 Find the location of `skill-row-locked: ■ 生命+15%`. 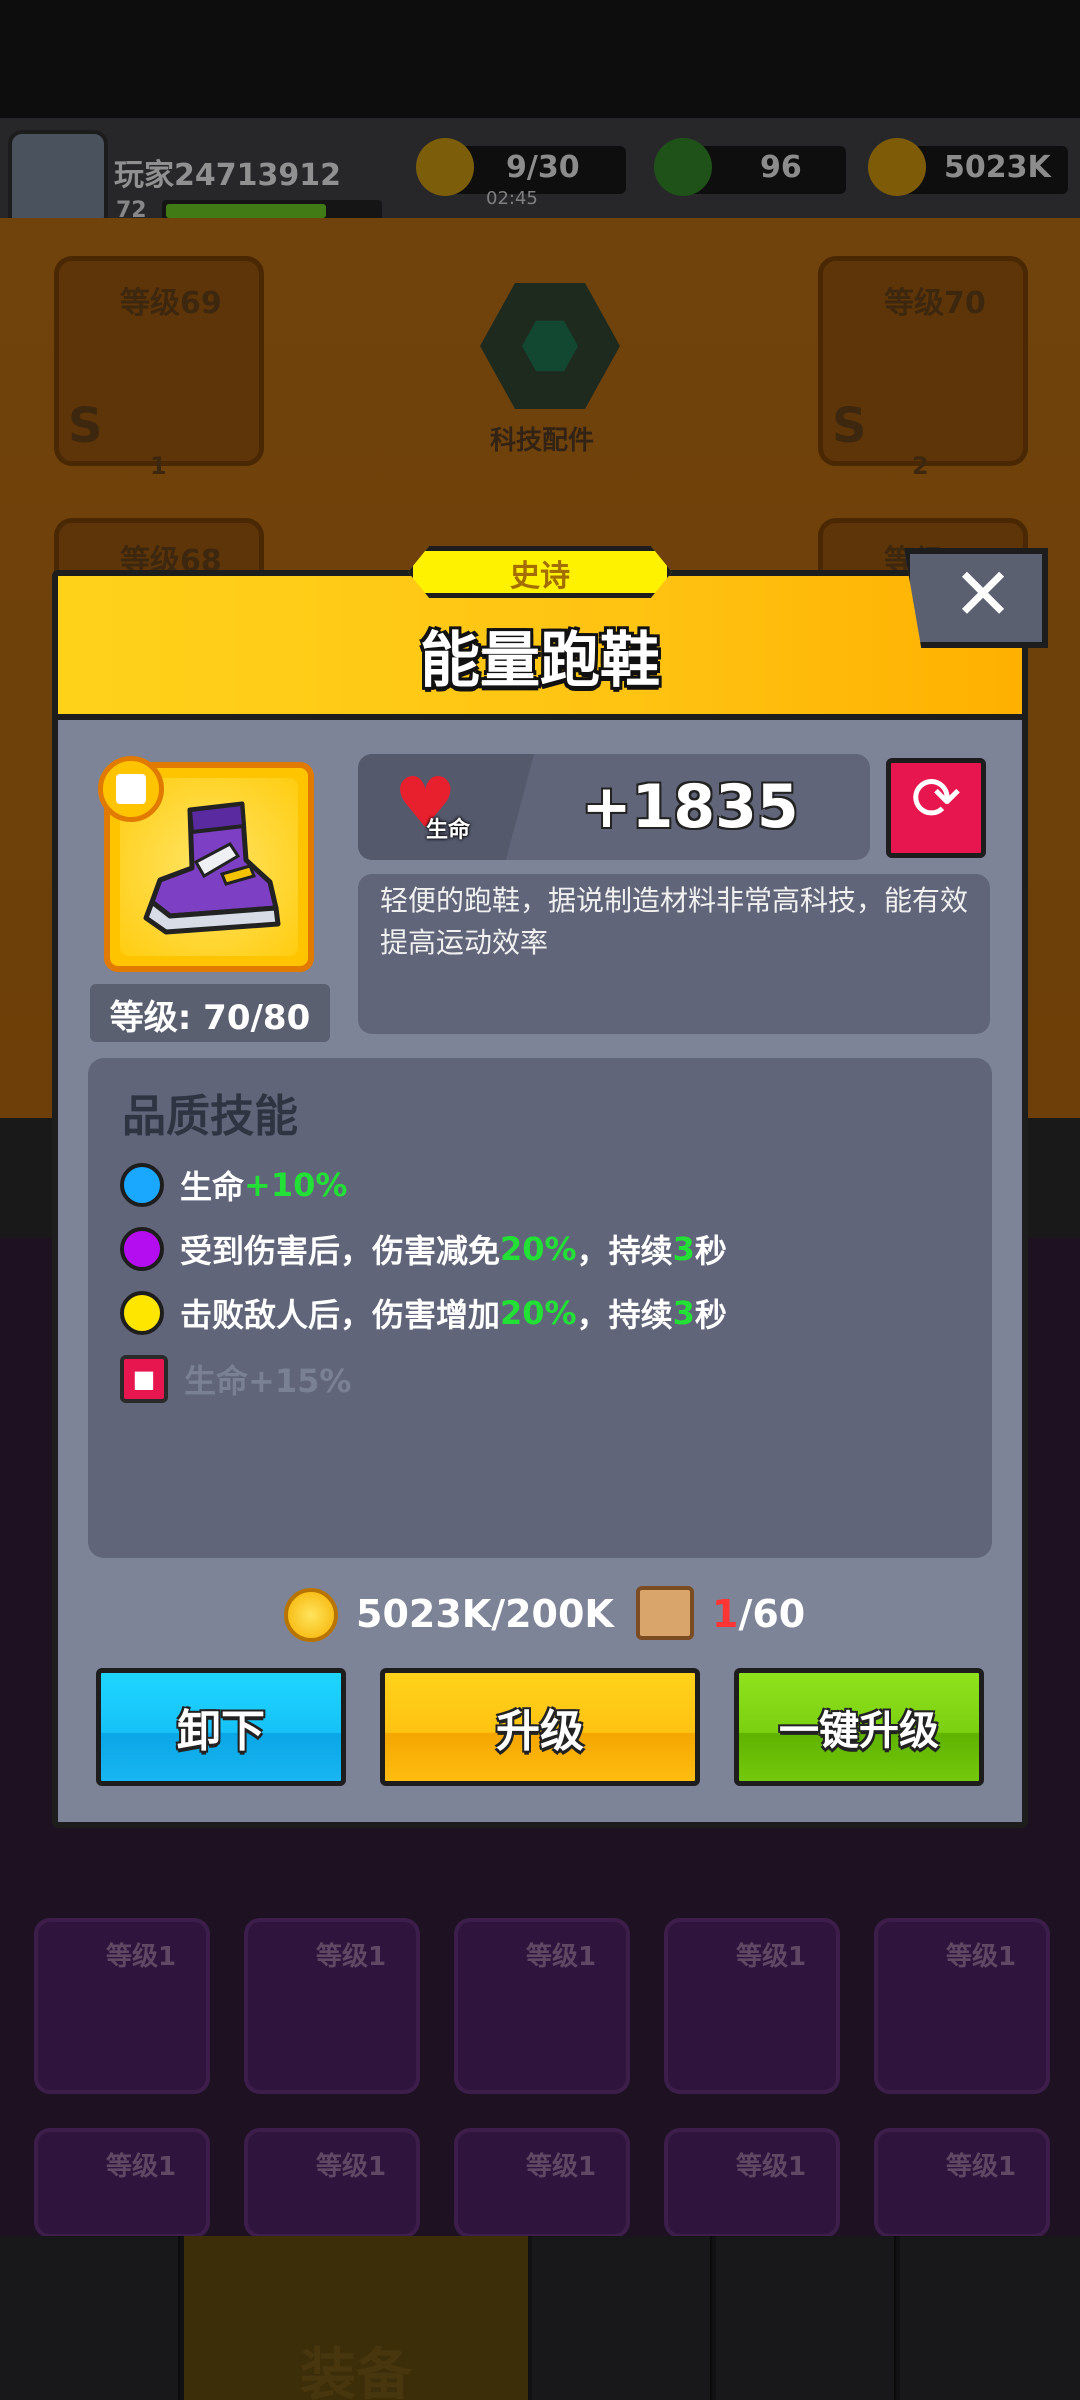

skill-row-locked: ■ 生命+15% is located at coordinates (235, 1379).